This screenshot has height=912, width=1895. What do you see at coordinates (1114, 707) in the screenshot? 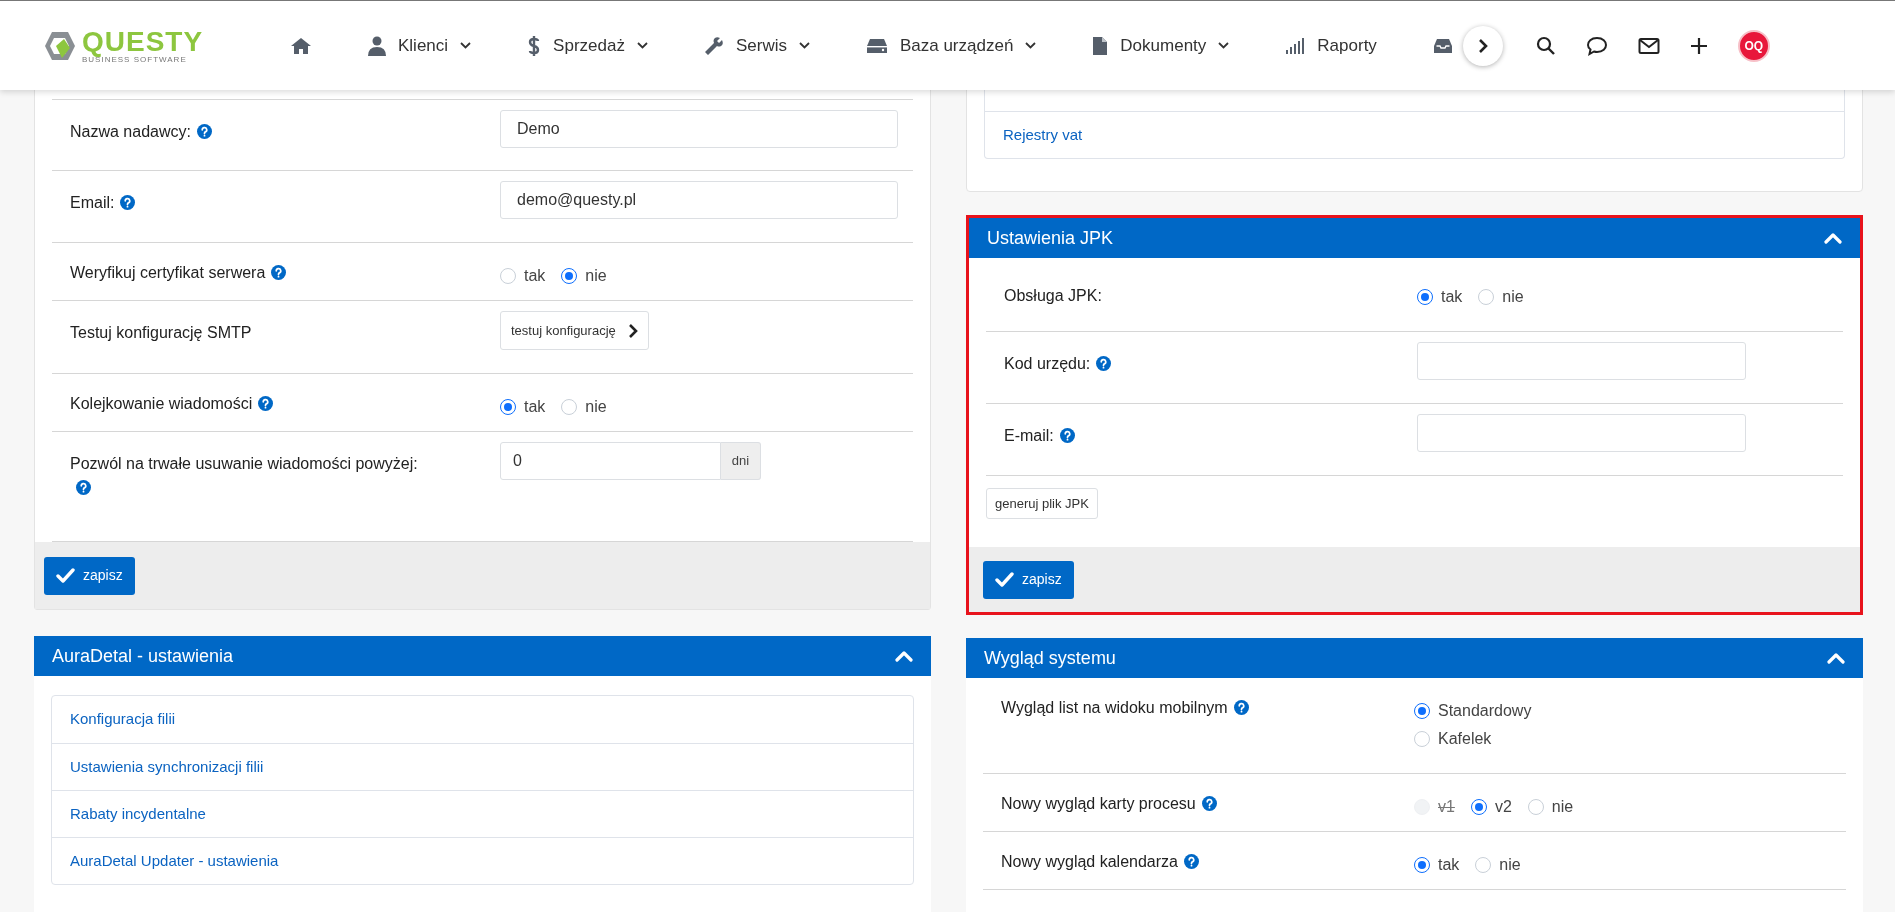
I see `field-label: Wygląd list na widoku mobilnym` at bounding box center [1114, 707].